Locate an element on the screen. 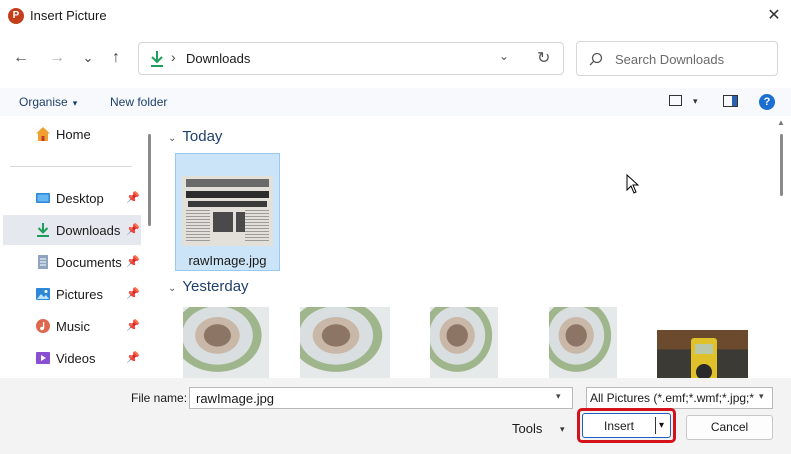  desktop-icon is located at coordinates (43, 198).